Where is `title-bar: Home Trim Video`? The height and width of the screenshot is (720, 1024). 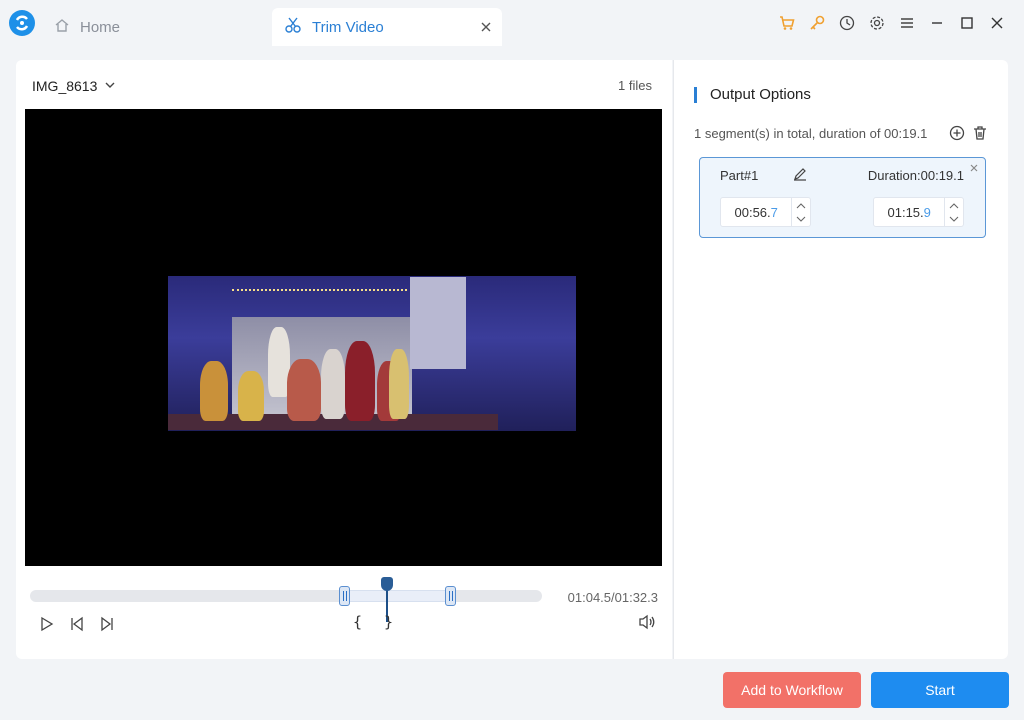 title-bar: Home Trim Video is located at coordinates (512, 23).